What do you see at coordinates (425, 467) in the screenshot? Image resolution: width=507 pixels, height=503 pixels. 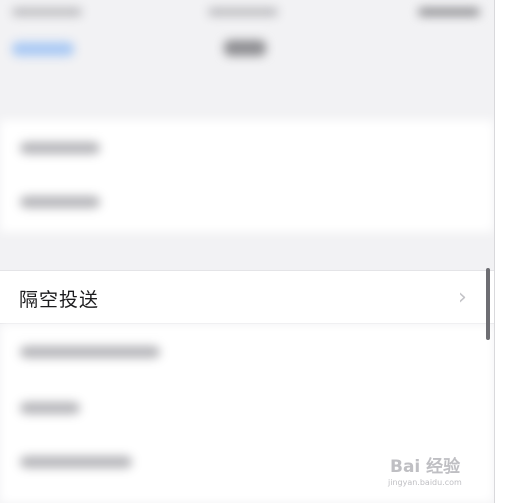 I see `watermark-brand: Bai 经验` at bounding box center [425, 467].